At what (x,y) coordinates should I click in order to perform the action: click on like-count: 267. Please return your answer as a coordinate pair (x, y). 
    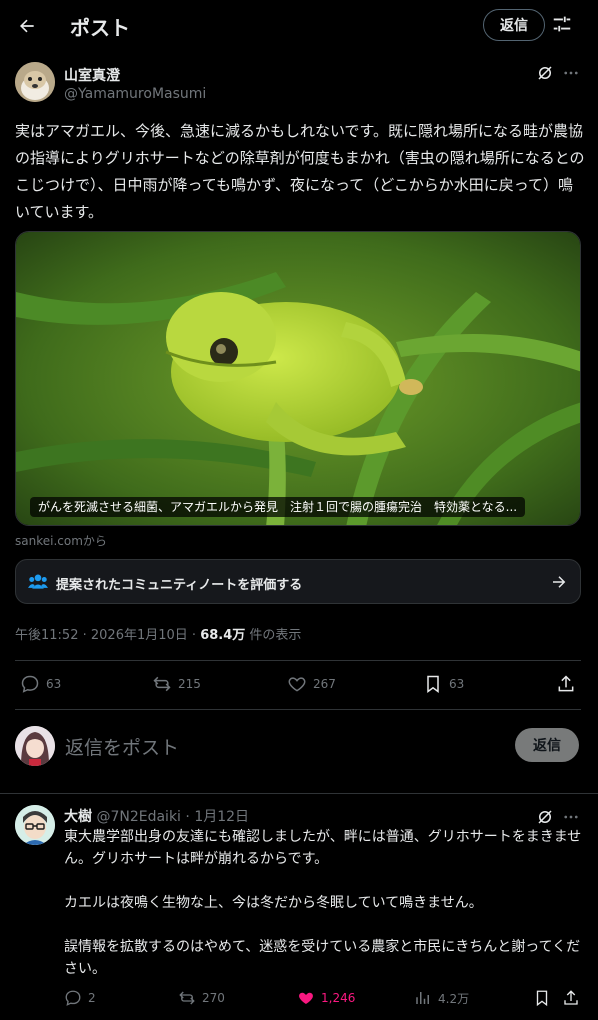
    Looking at the image, I should click on (324, 684).